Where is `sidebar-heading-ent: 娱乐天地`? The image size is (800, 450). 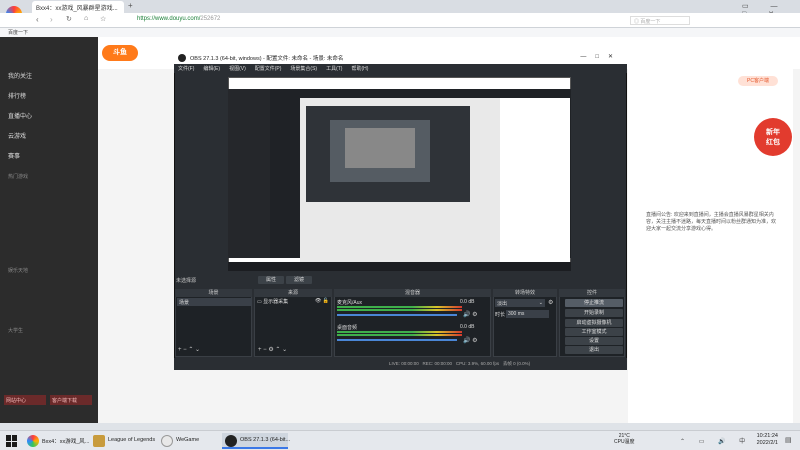
sidebar-heading-ent: 娱乐天地 is located at coordinates (18, 271).